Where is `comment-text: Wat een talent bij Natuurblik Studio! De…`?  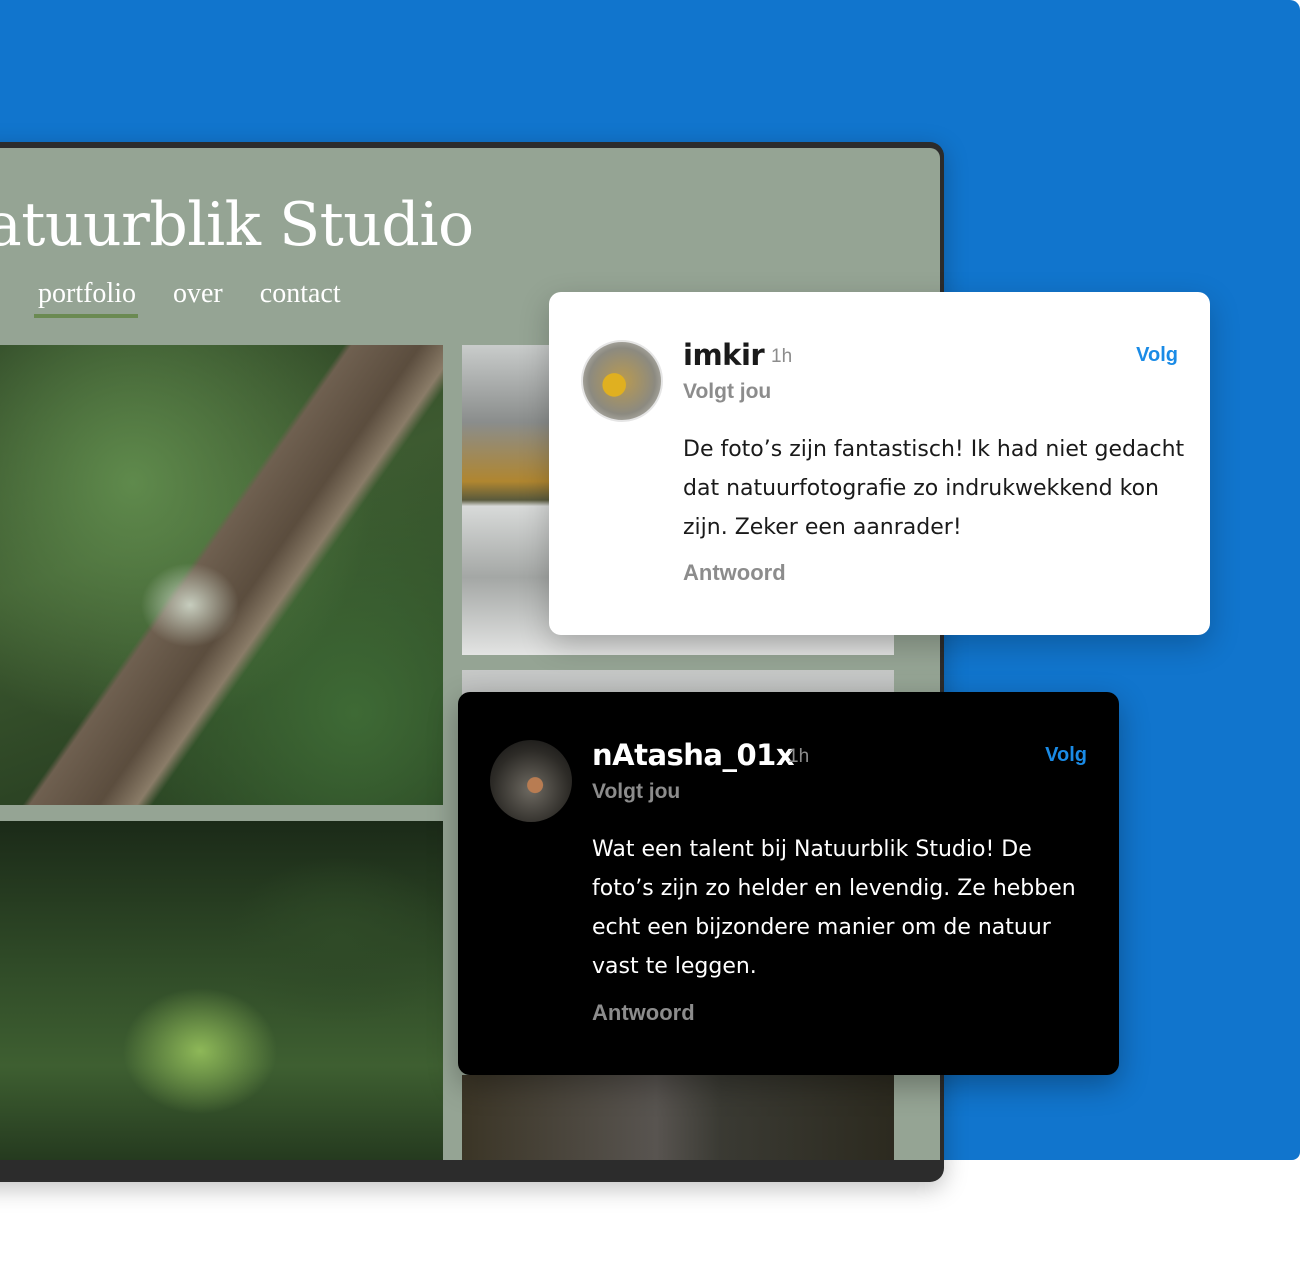 comment-text: Wat een talent bij Natuurblik Studio! De… is located at coordinates (834, 908).